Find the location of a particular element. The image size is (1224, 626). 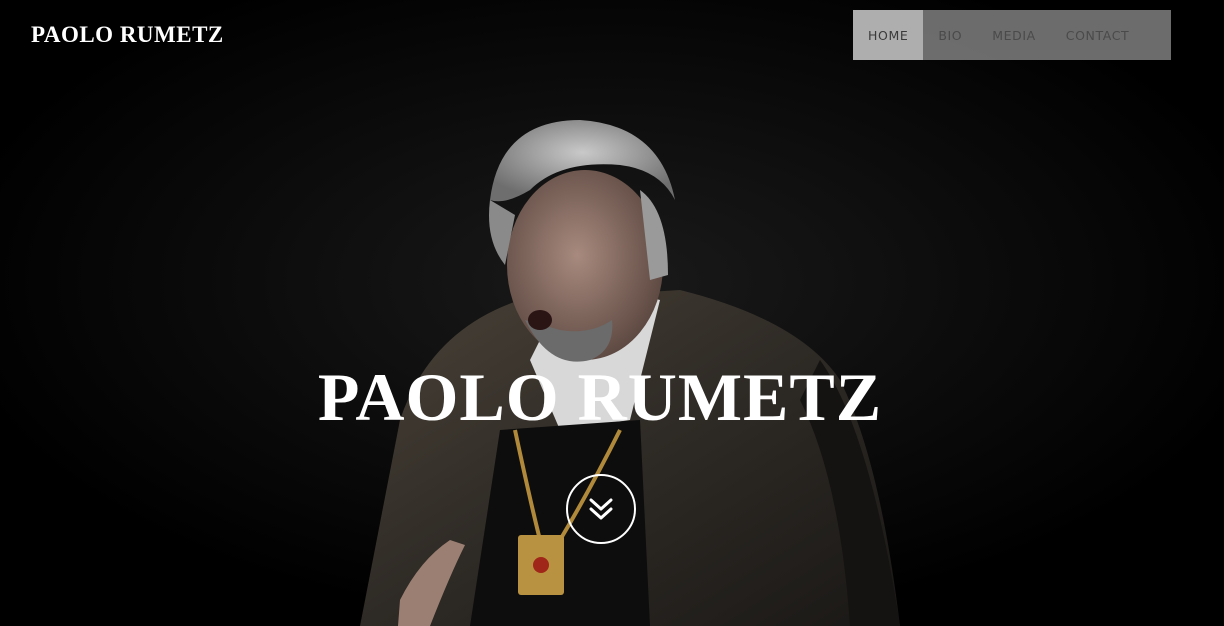

nav-item-media: MEDIA is located at coordinates (1014, 35).